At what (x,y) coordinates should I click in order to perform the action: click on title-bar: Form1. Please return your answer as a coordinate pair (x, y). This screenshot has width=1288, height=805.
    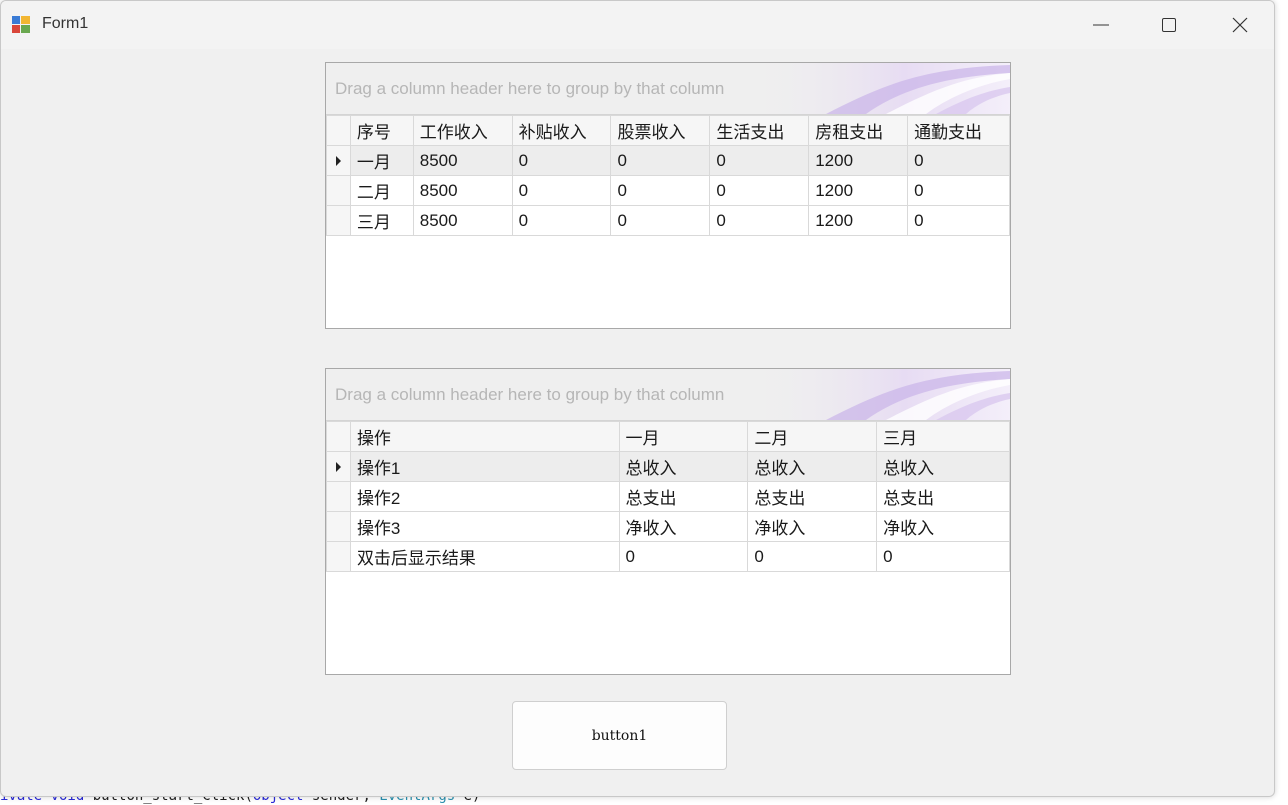
    Looking at the image, I should click on (637, 25).